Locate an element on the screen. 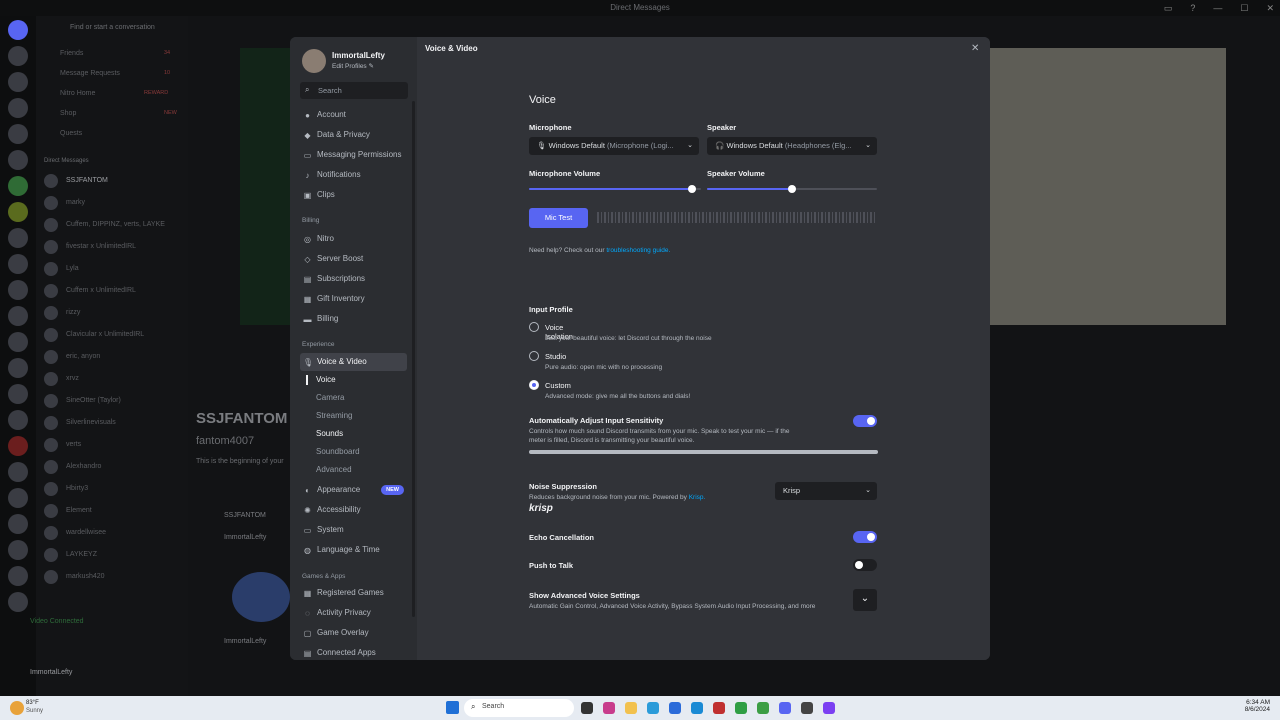 The height and width of the screenshot is (720, 1280). sidebar-item-subscriptions: ▤ Subscriptions is located at coordinates (355, 279).